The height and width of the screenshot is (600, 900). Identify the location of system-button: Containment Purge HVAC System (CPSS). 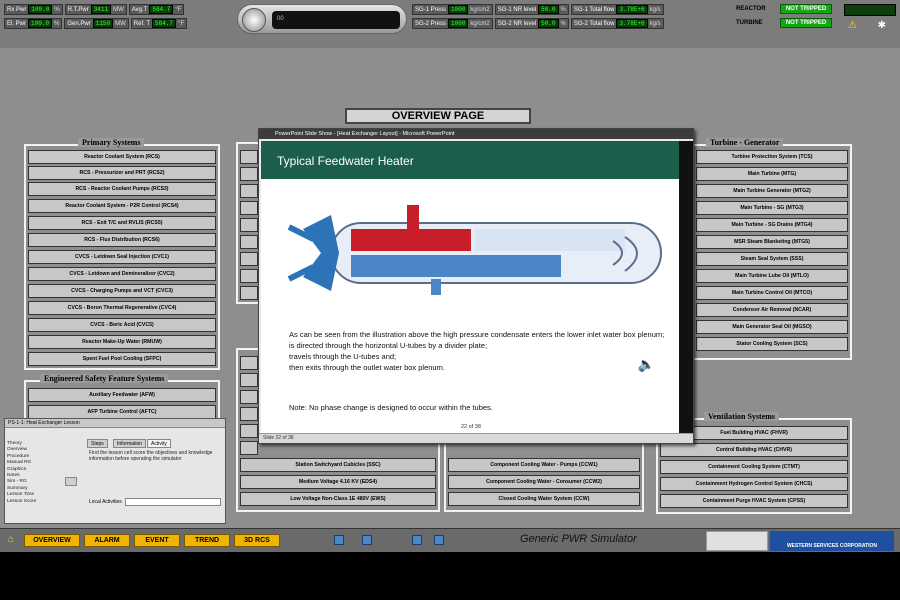
(754, 501).